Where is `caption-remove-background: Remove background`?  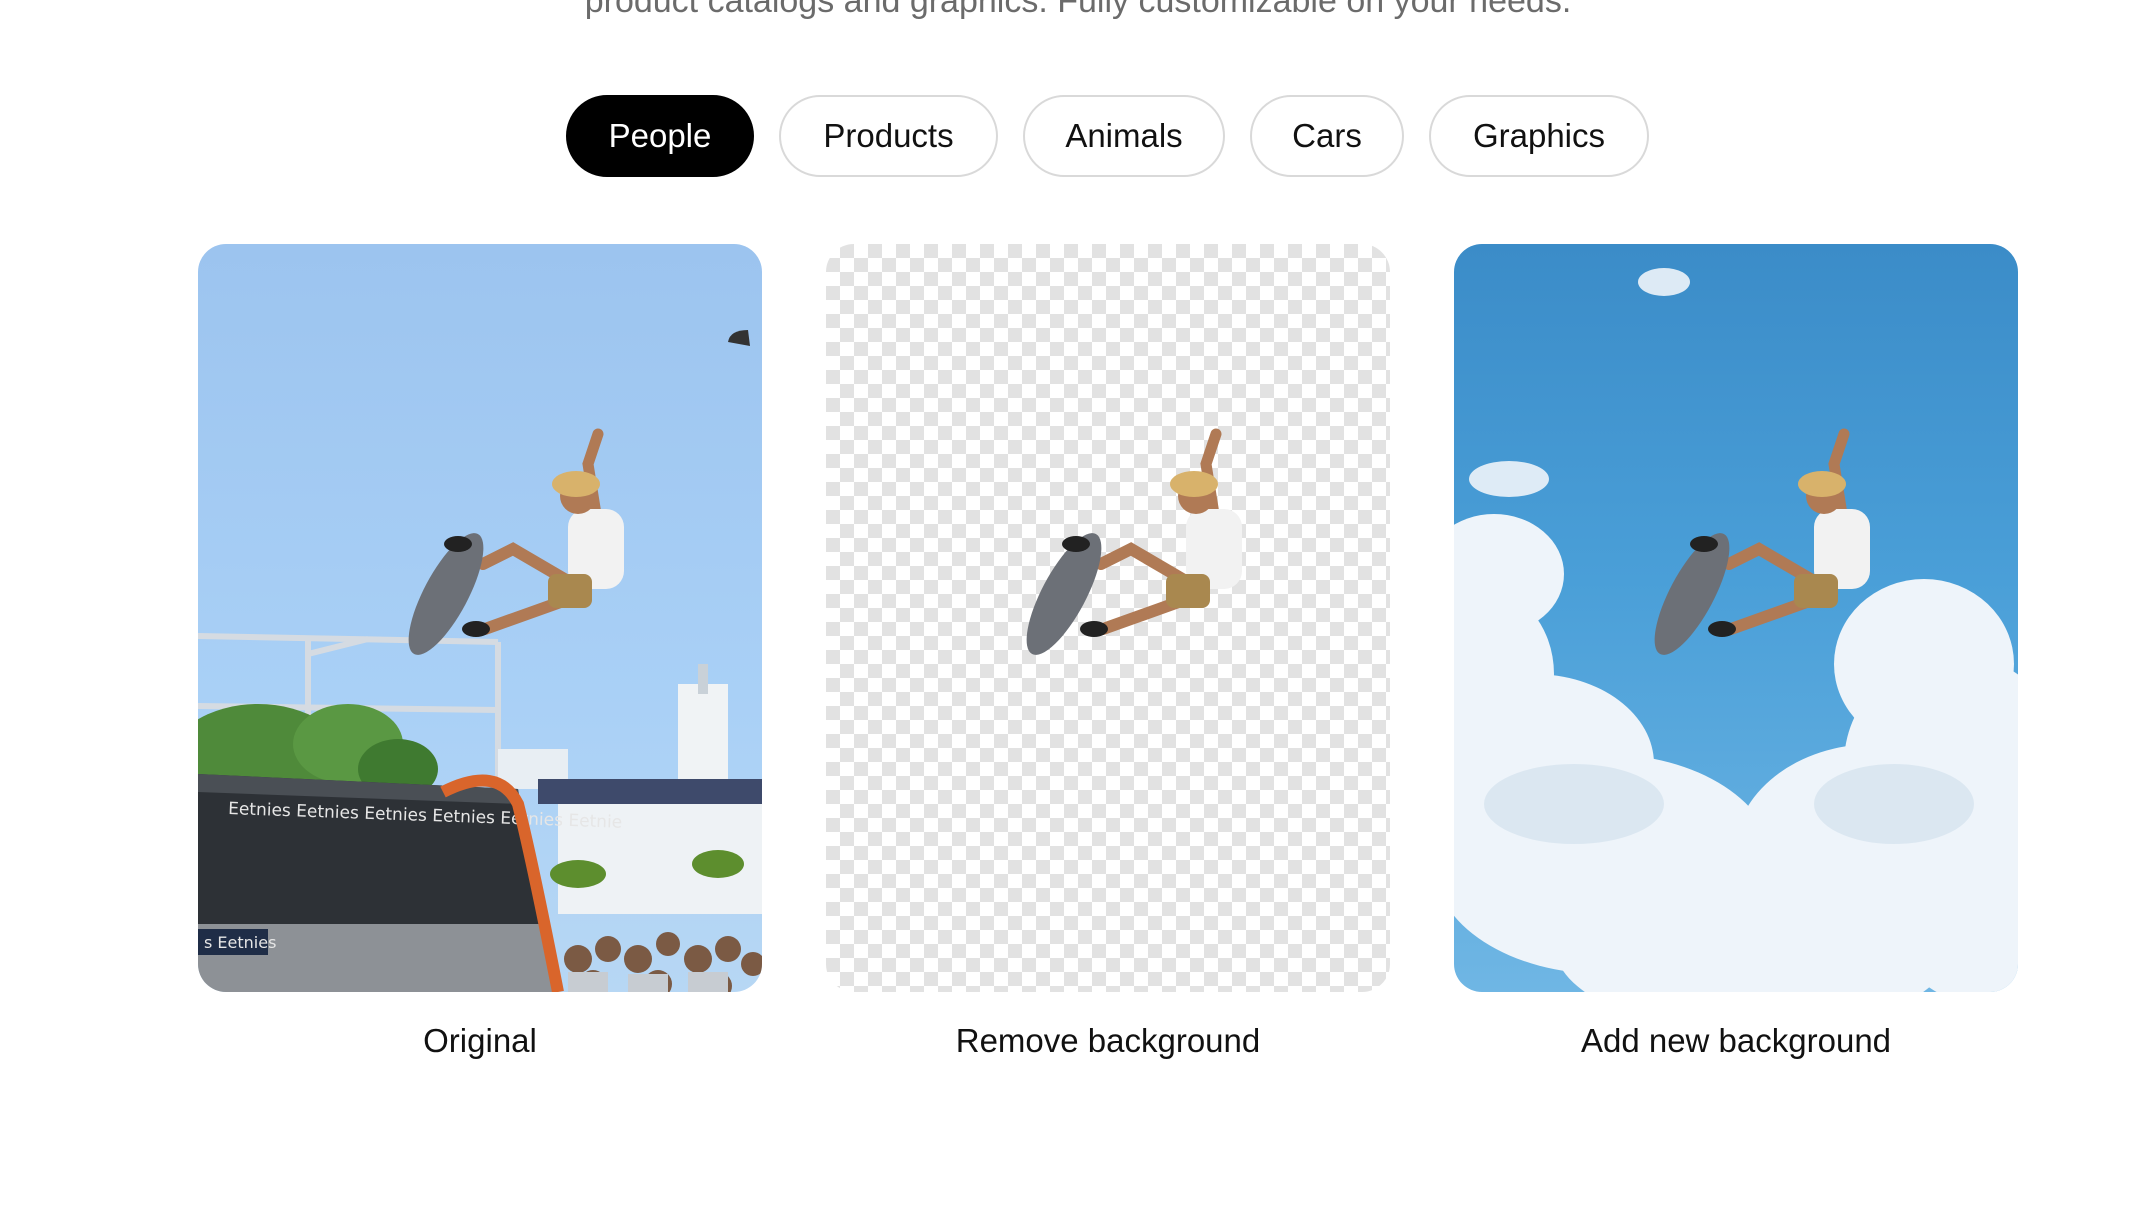 caption-remove-background: Remove background is located at coordinates (1108, 1040).